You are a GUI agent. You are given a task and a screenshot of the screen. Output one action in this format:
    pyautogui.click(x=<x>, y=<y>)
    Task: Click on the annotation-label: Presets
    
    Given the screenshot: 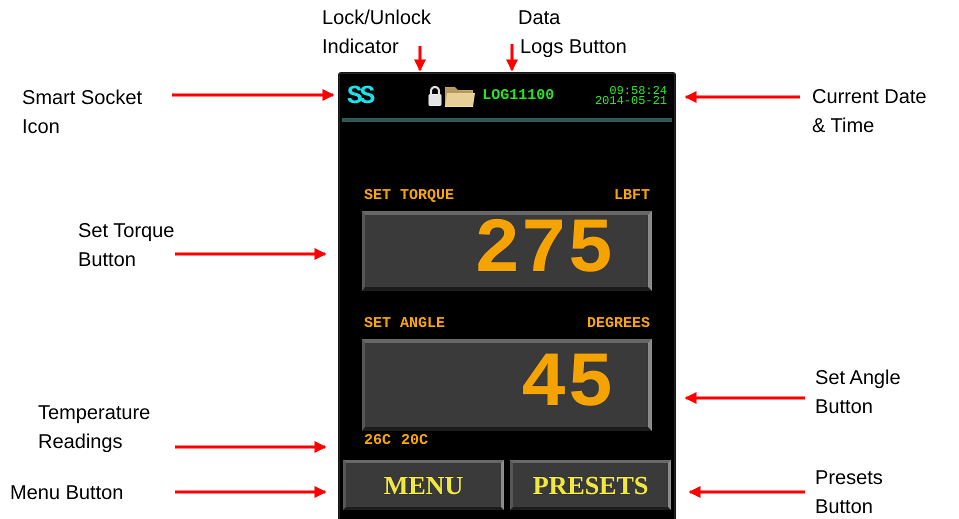 What is the action you would take?
    pyautogui.click(x=849, y=478)
    